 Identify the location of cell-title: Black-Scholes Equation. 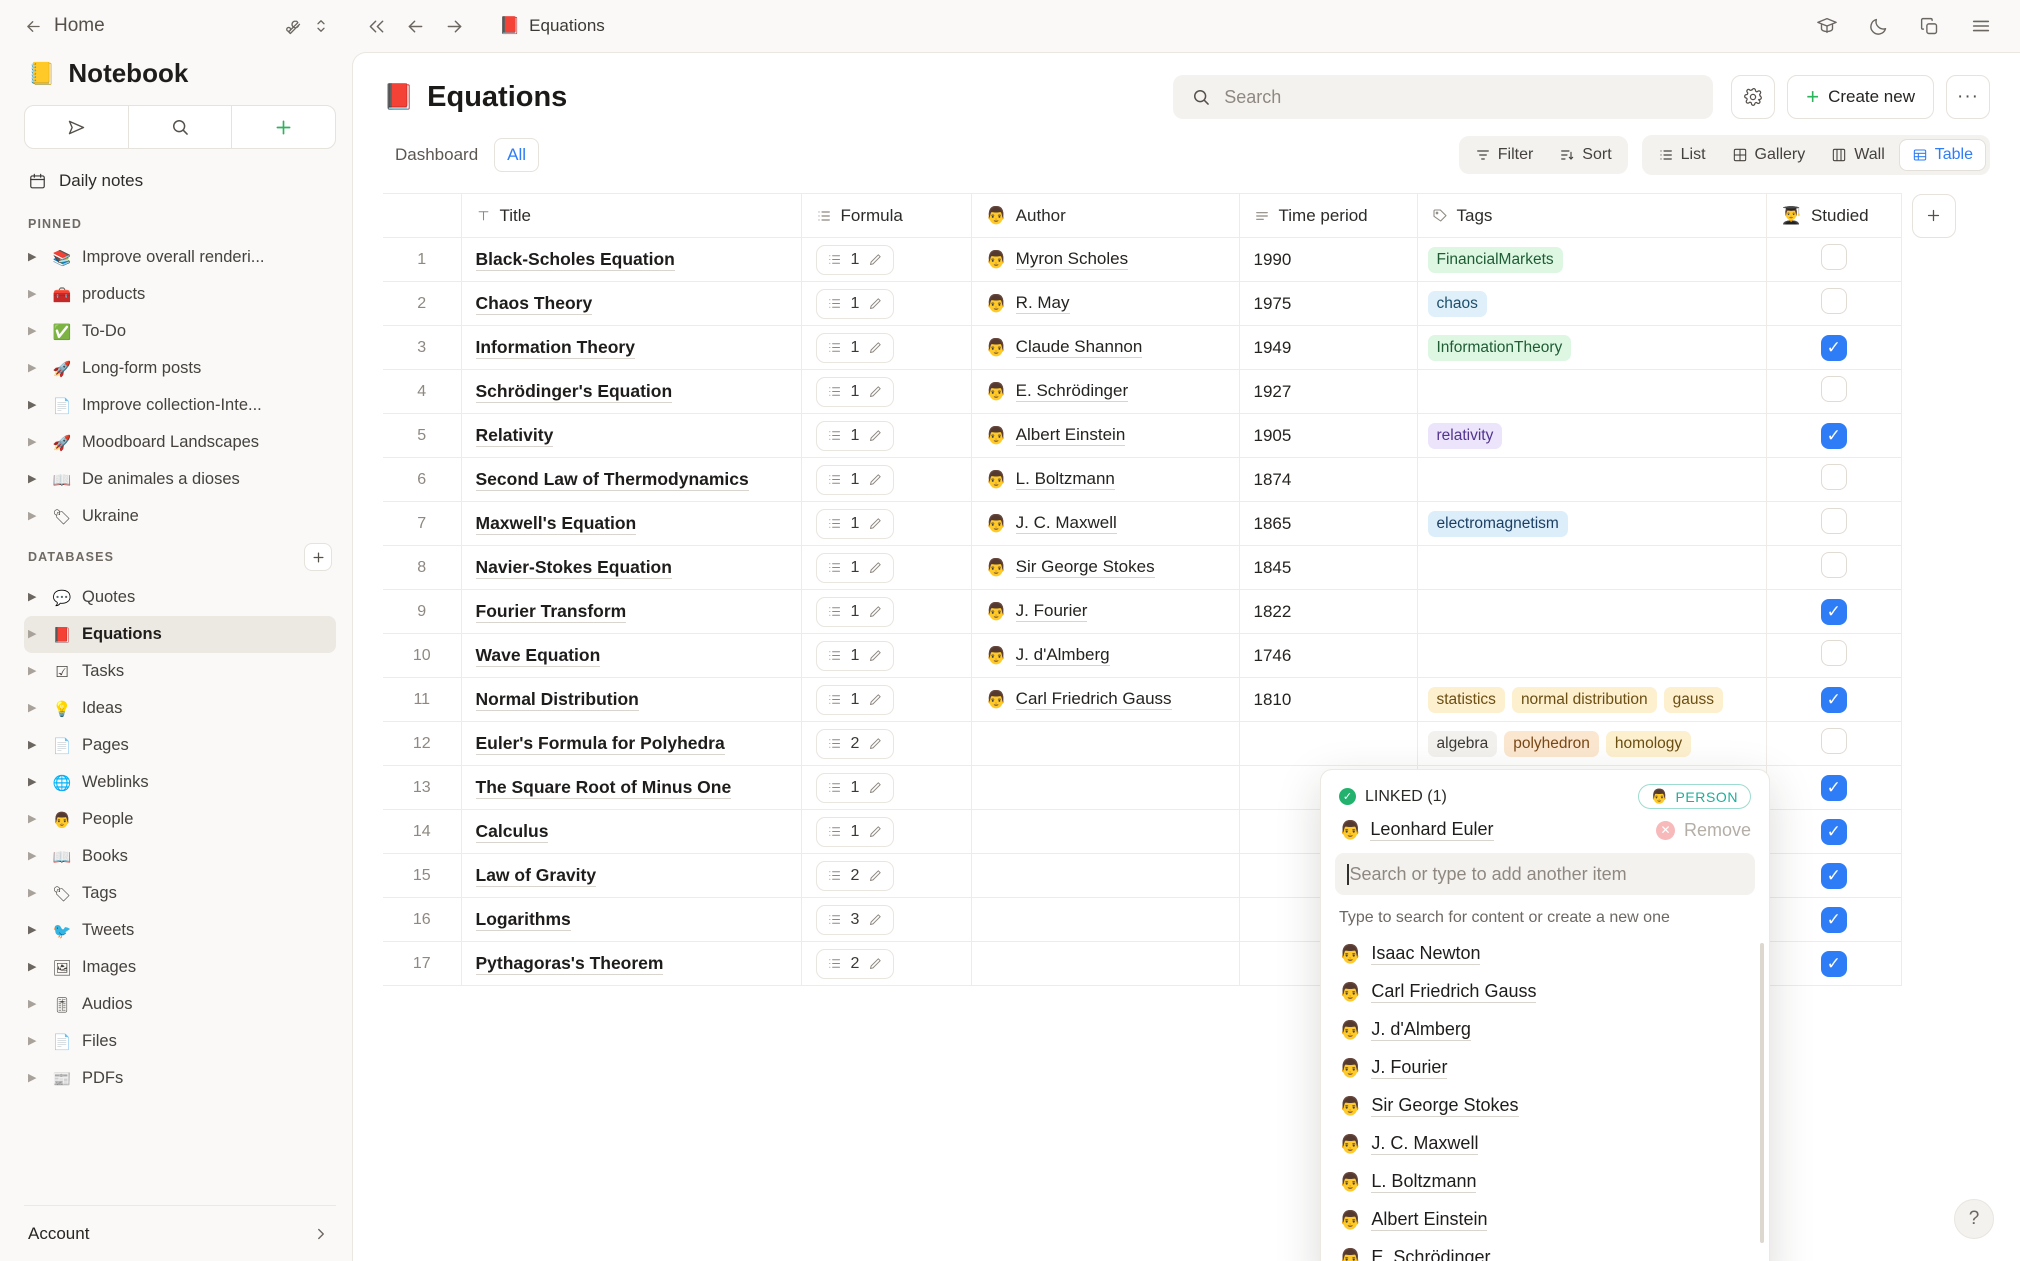
(631, 259).